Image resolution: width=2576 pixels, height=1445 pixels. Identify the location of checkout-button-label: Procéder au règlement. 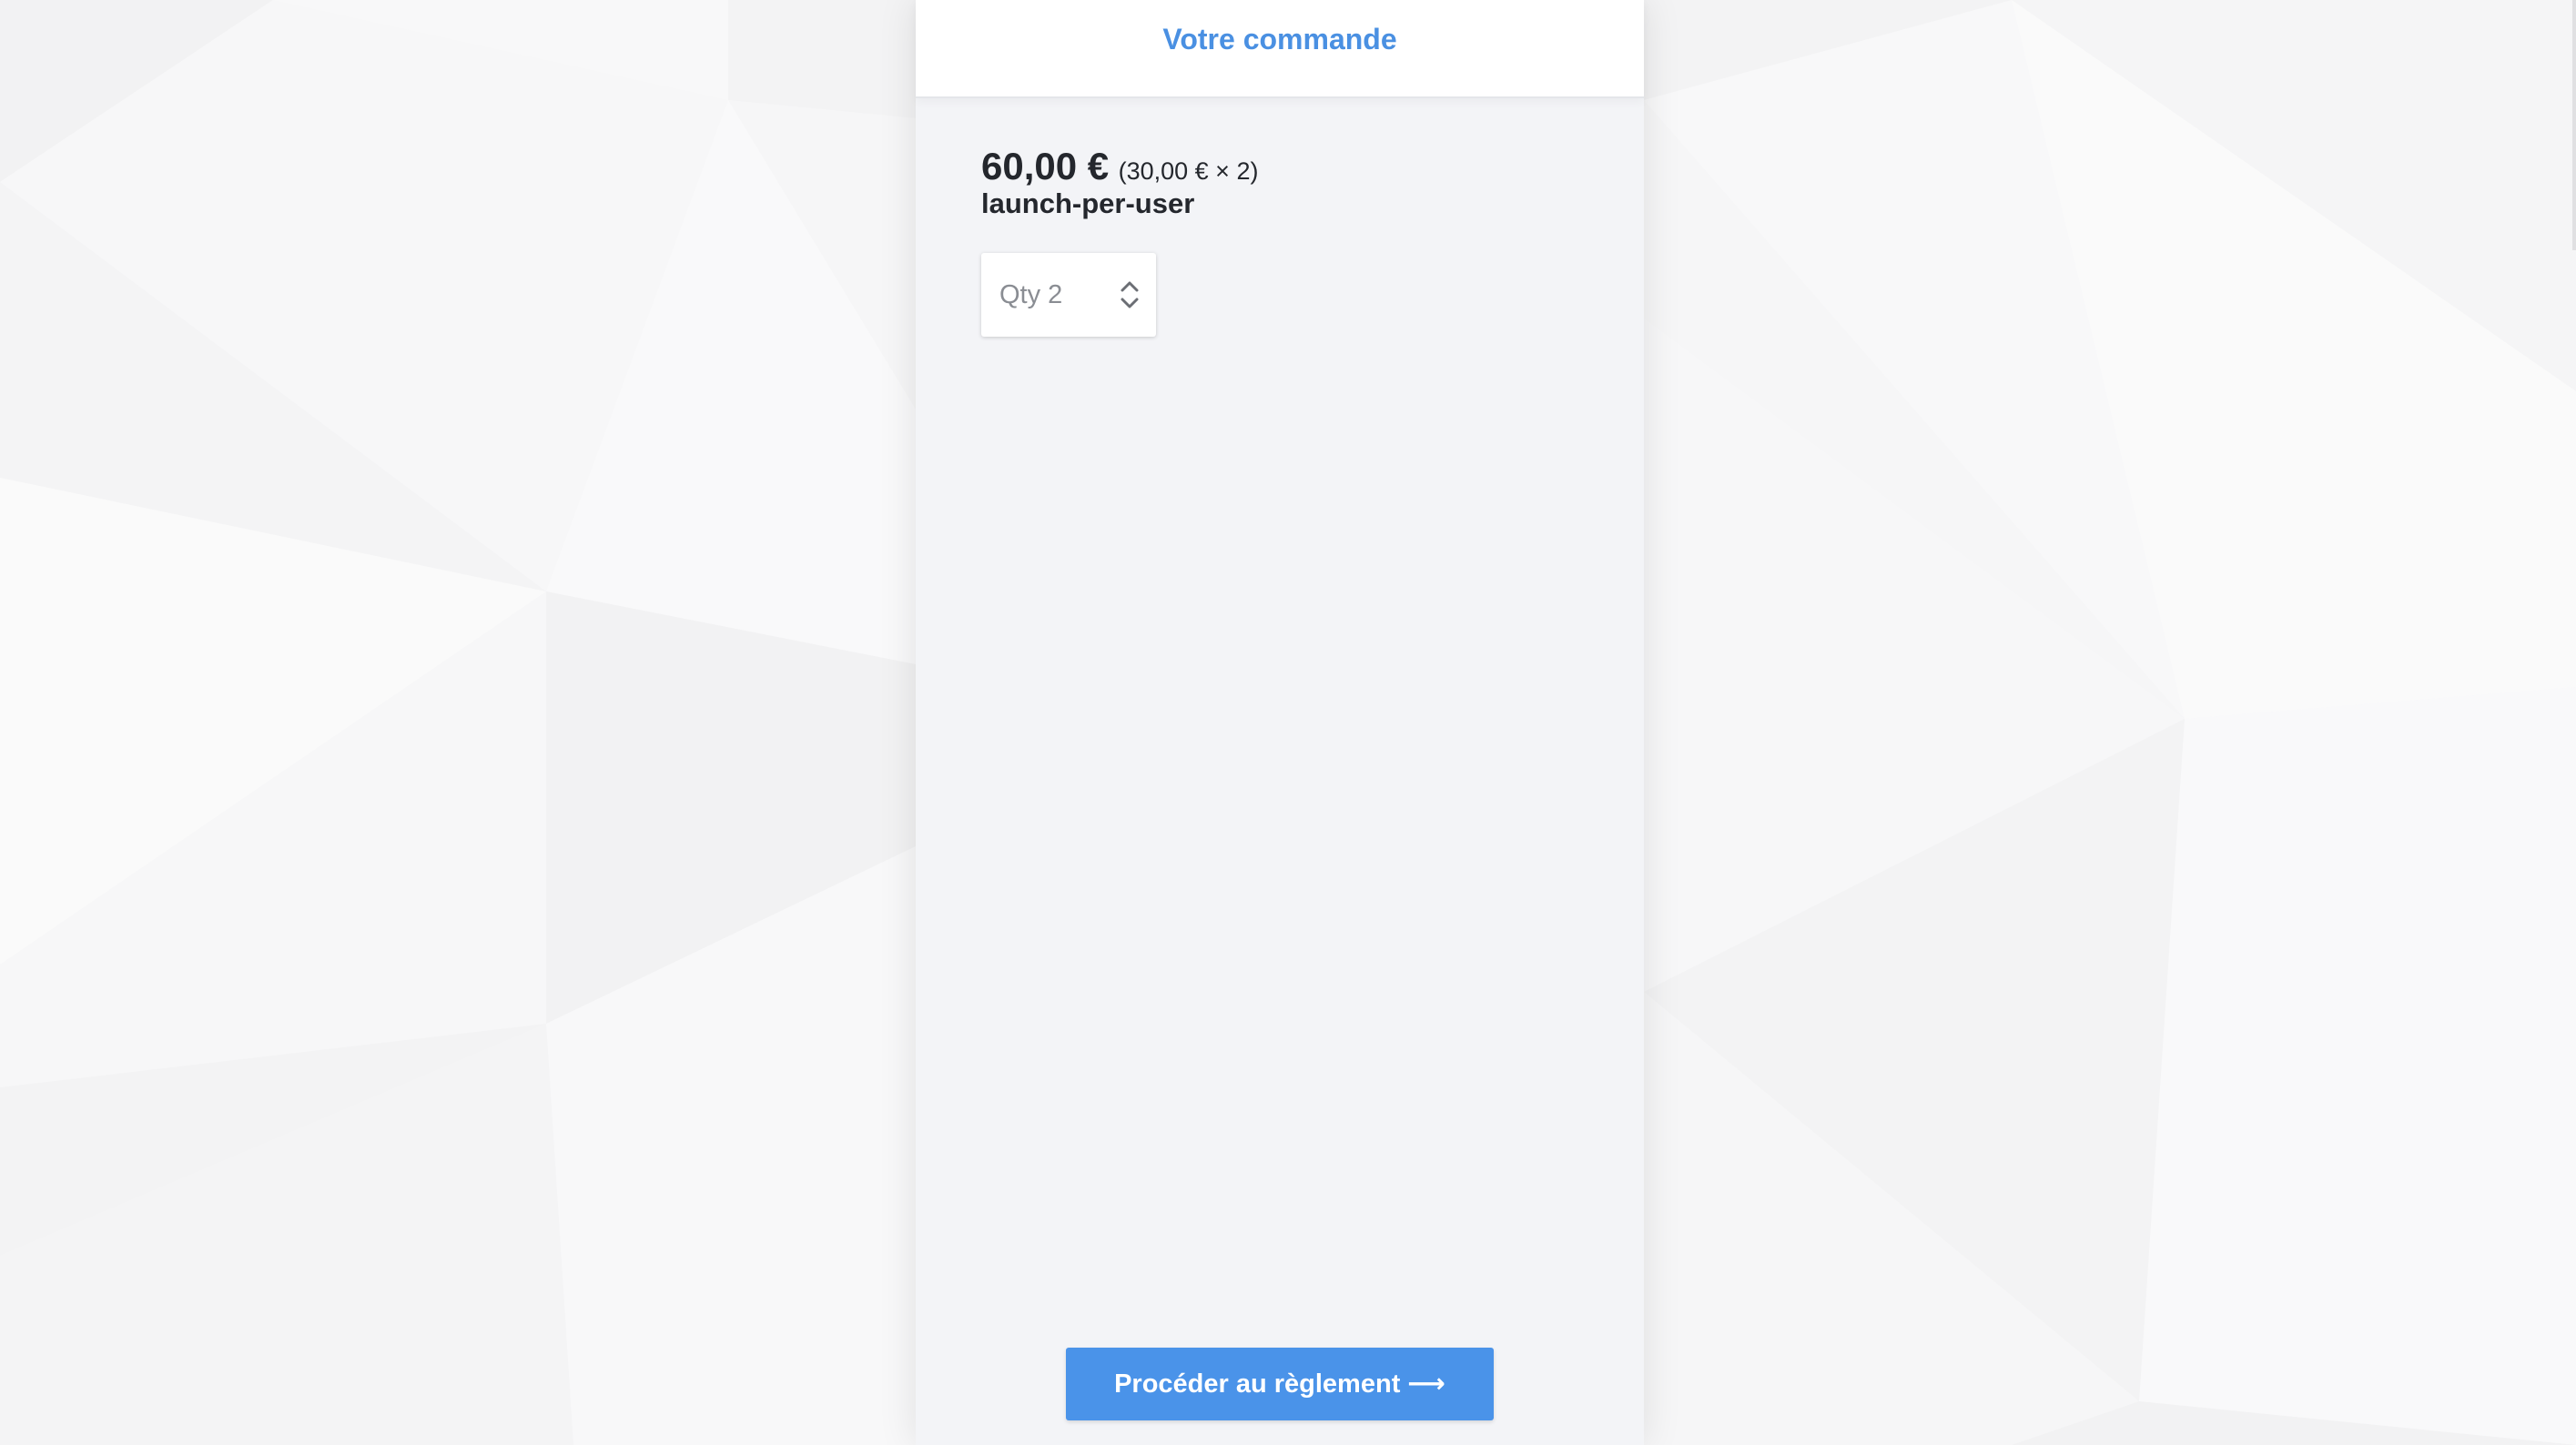
(1257, 1384).